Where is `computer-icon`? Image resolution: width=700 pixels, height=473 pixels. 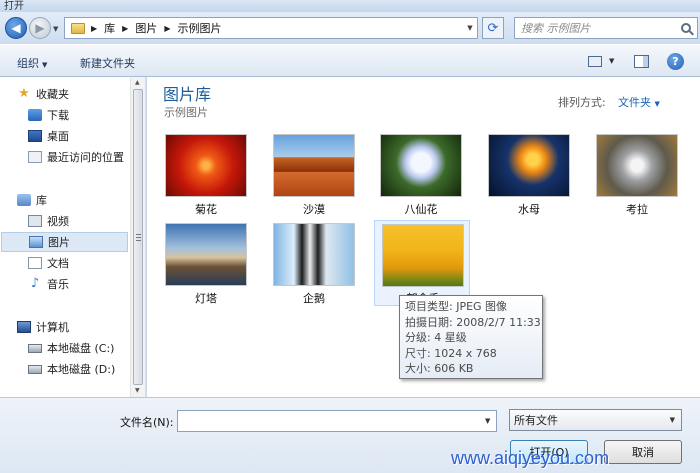
computer-icon is located at coordinates (24, 327).